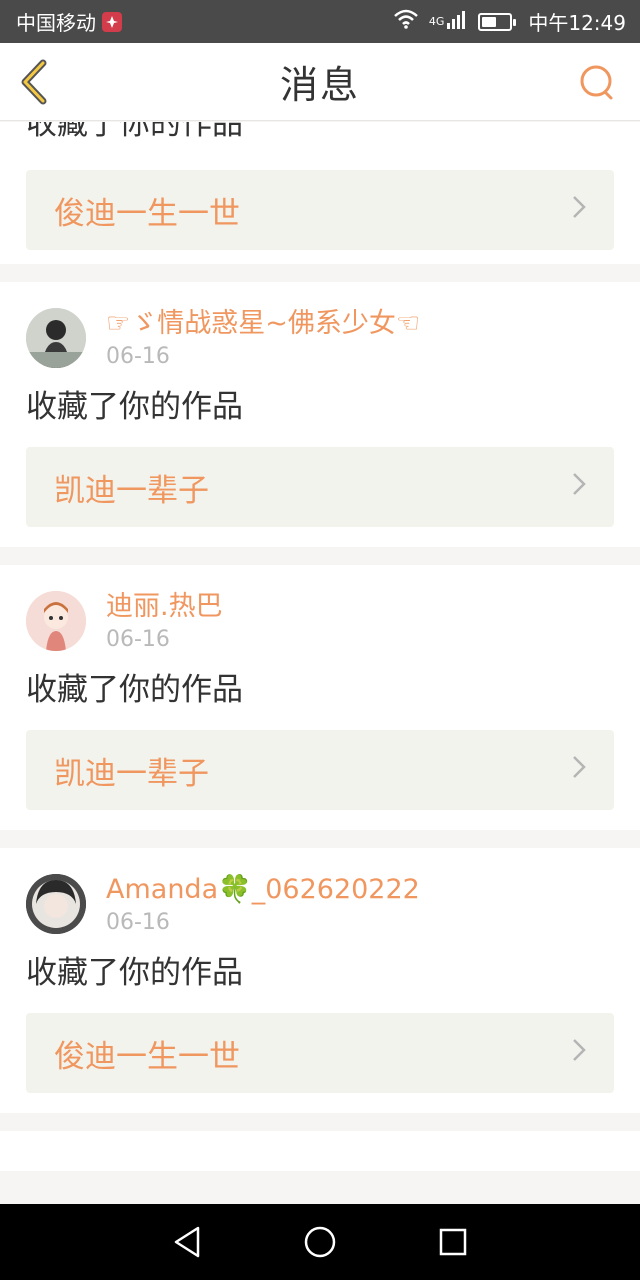  I want to click on status-right: 4G 中午12:49, so click(509, 21).